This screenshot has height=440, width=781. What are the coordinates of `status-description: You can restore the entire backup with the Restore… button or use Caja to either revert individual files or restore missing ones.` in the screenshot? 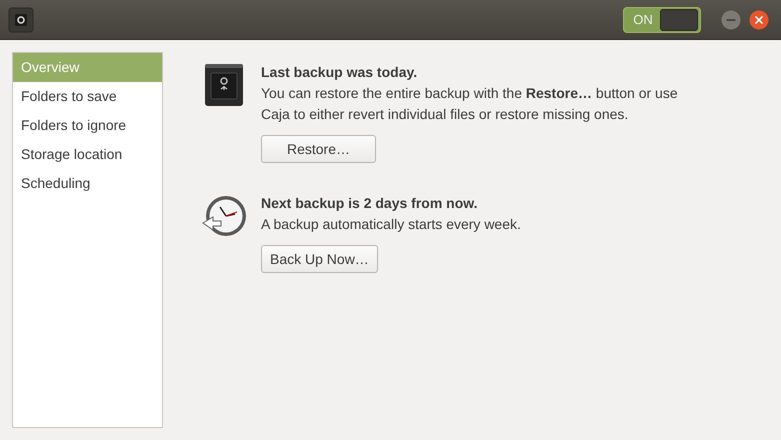 It's located at (470, 104).